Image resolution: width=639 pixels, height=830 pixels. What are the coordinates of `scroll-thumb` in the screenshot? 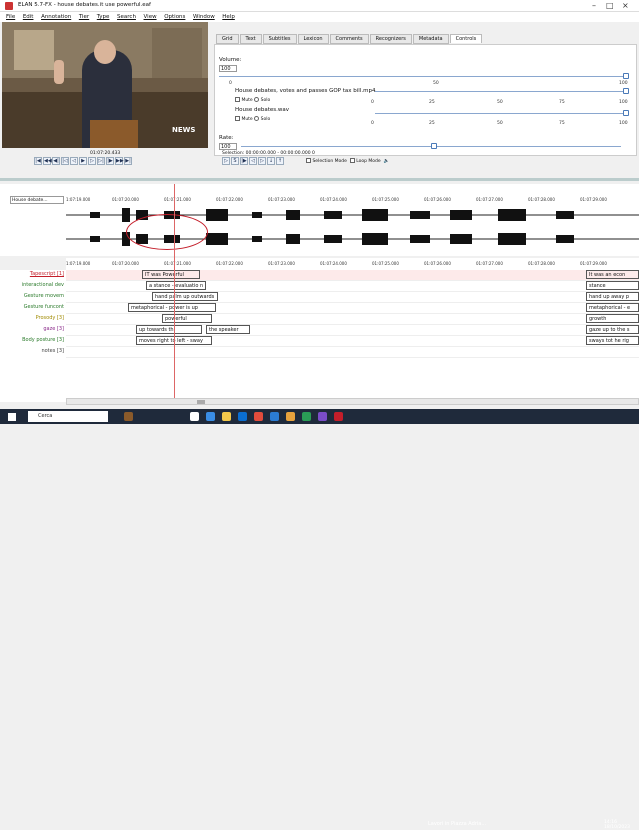 It's located at (201, 402).